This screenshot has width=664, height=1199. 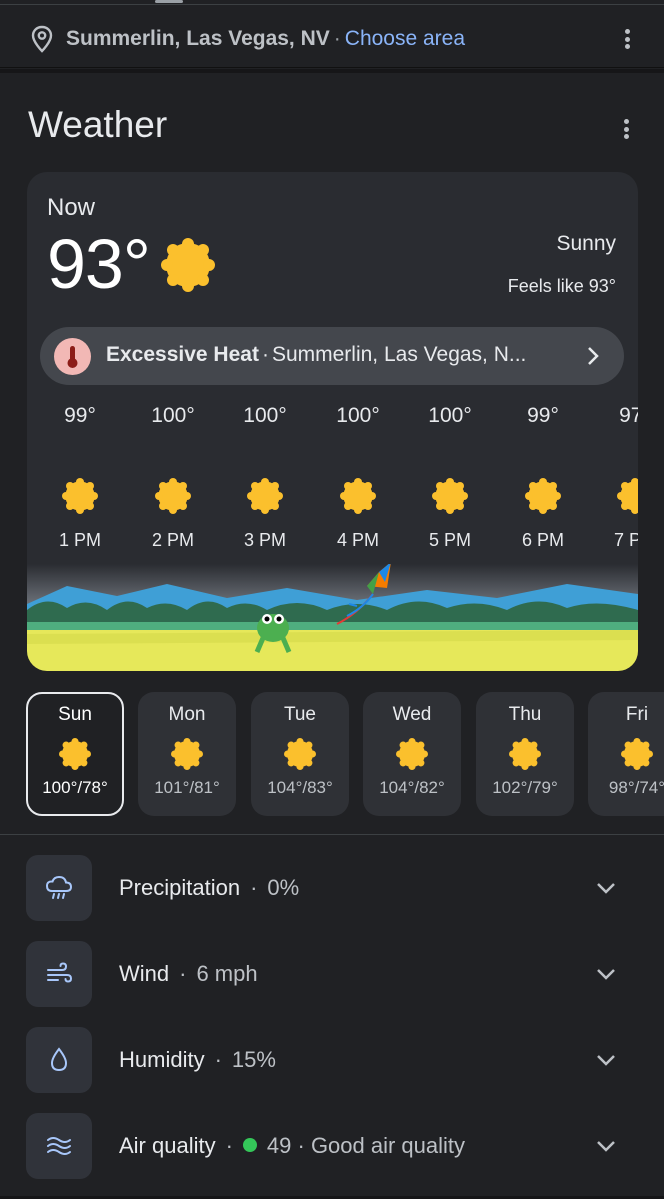 I want to click on detail-value: 6 mph, so click(x=227, y=973).